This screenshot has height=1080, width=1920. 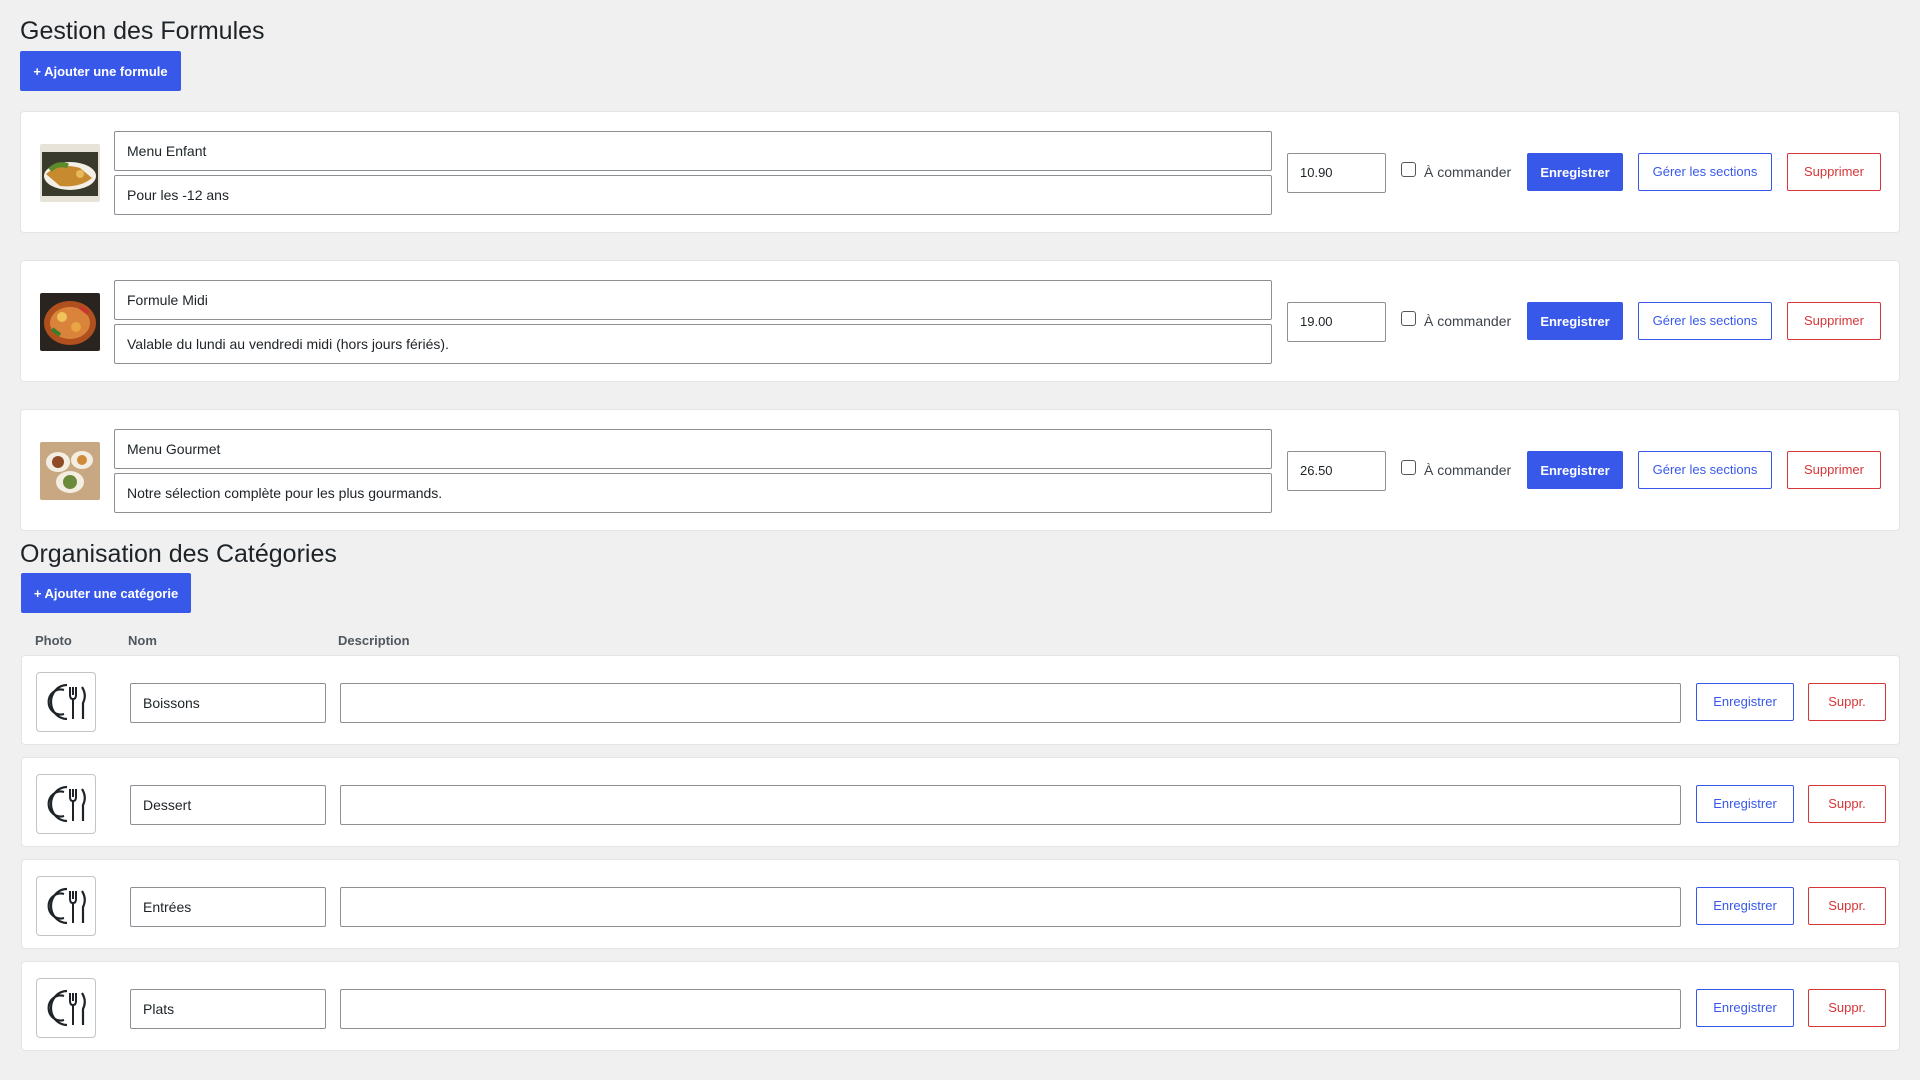 I want to click on category-row: Dessert Enregistrer Suppr., so click(x=960, y=802).